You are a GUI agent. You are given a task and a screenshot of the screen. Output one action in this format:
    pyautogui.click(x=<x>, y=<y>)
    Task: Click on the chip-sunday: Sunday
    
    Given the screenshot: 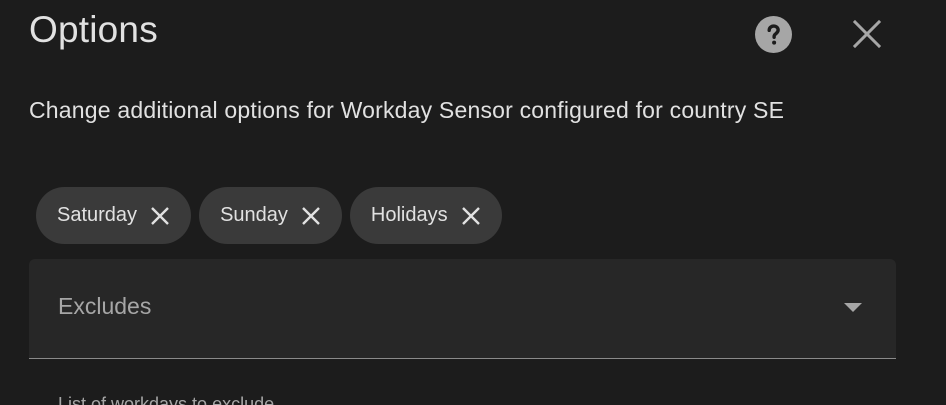 What is the action you would take?
    pyautogui.click(x=270, y=215)
    